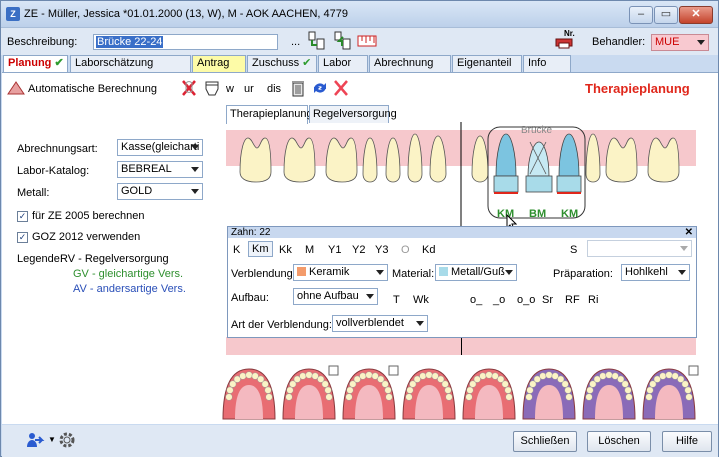  Describe the element at coordinates (329, 272) in the screenshot. I see `verblendung-value: Keramik` at that location.